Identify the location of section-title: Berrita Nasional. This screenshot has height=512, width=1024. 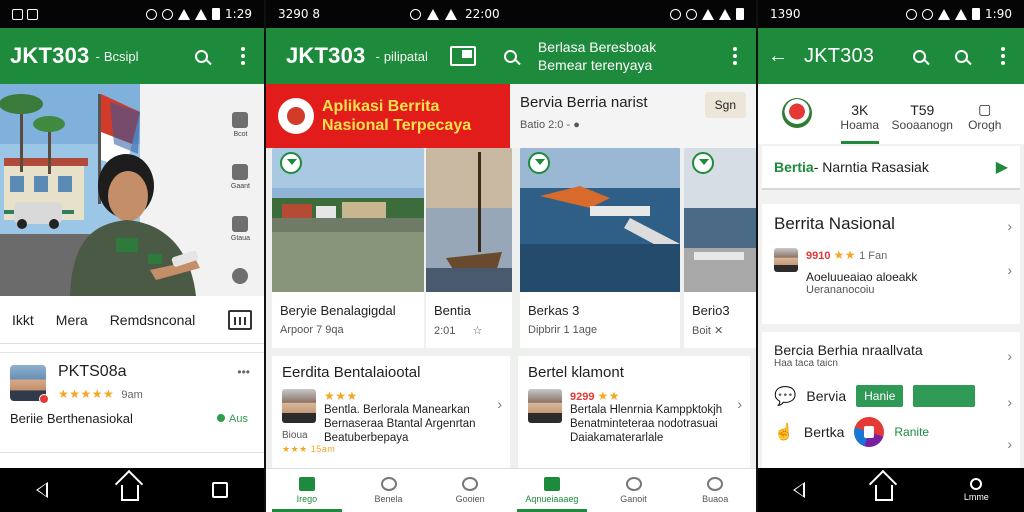
(834, 223).